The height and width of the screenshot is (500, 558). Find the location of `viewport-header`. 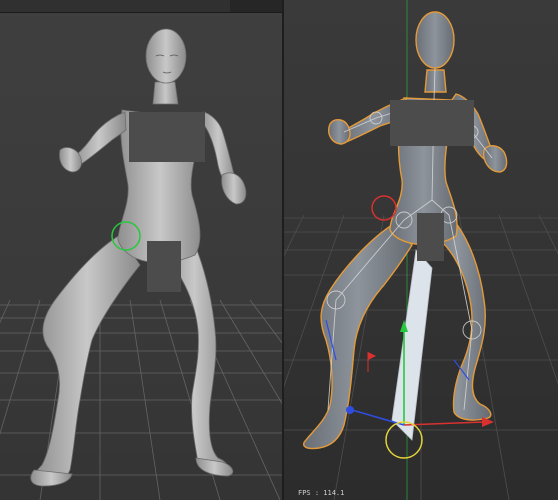

viewport-header is located at coordinates (141, 6).